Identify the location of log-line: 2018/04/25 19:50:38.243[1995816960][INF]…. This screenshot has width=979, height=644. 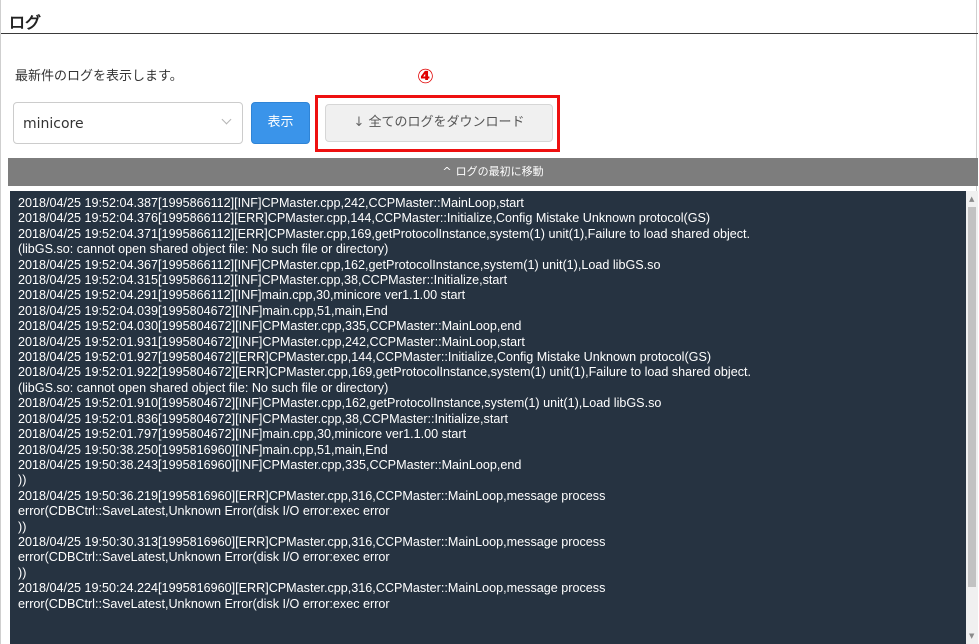
(270, 464).